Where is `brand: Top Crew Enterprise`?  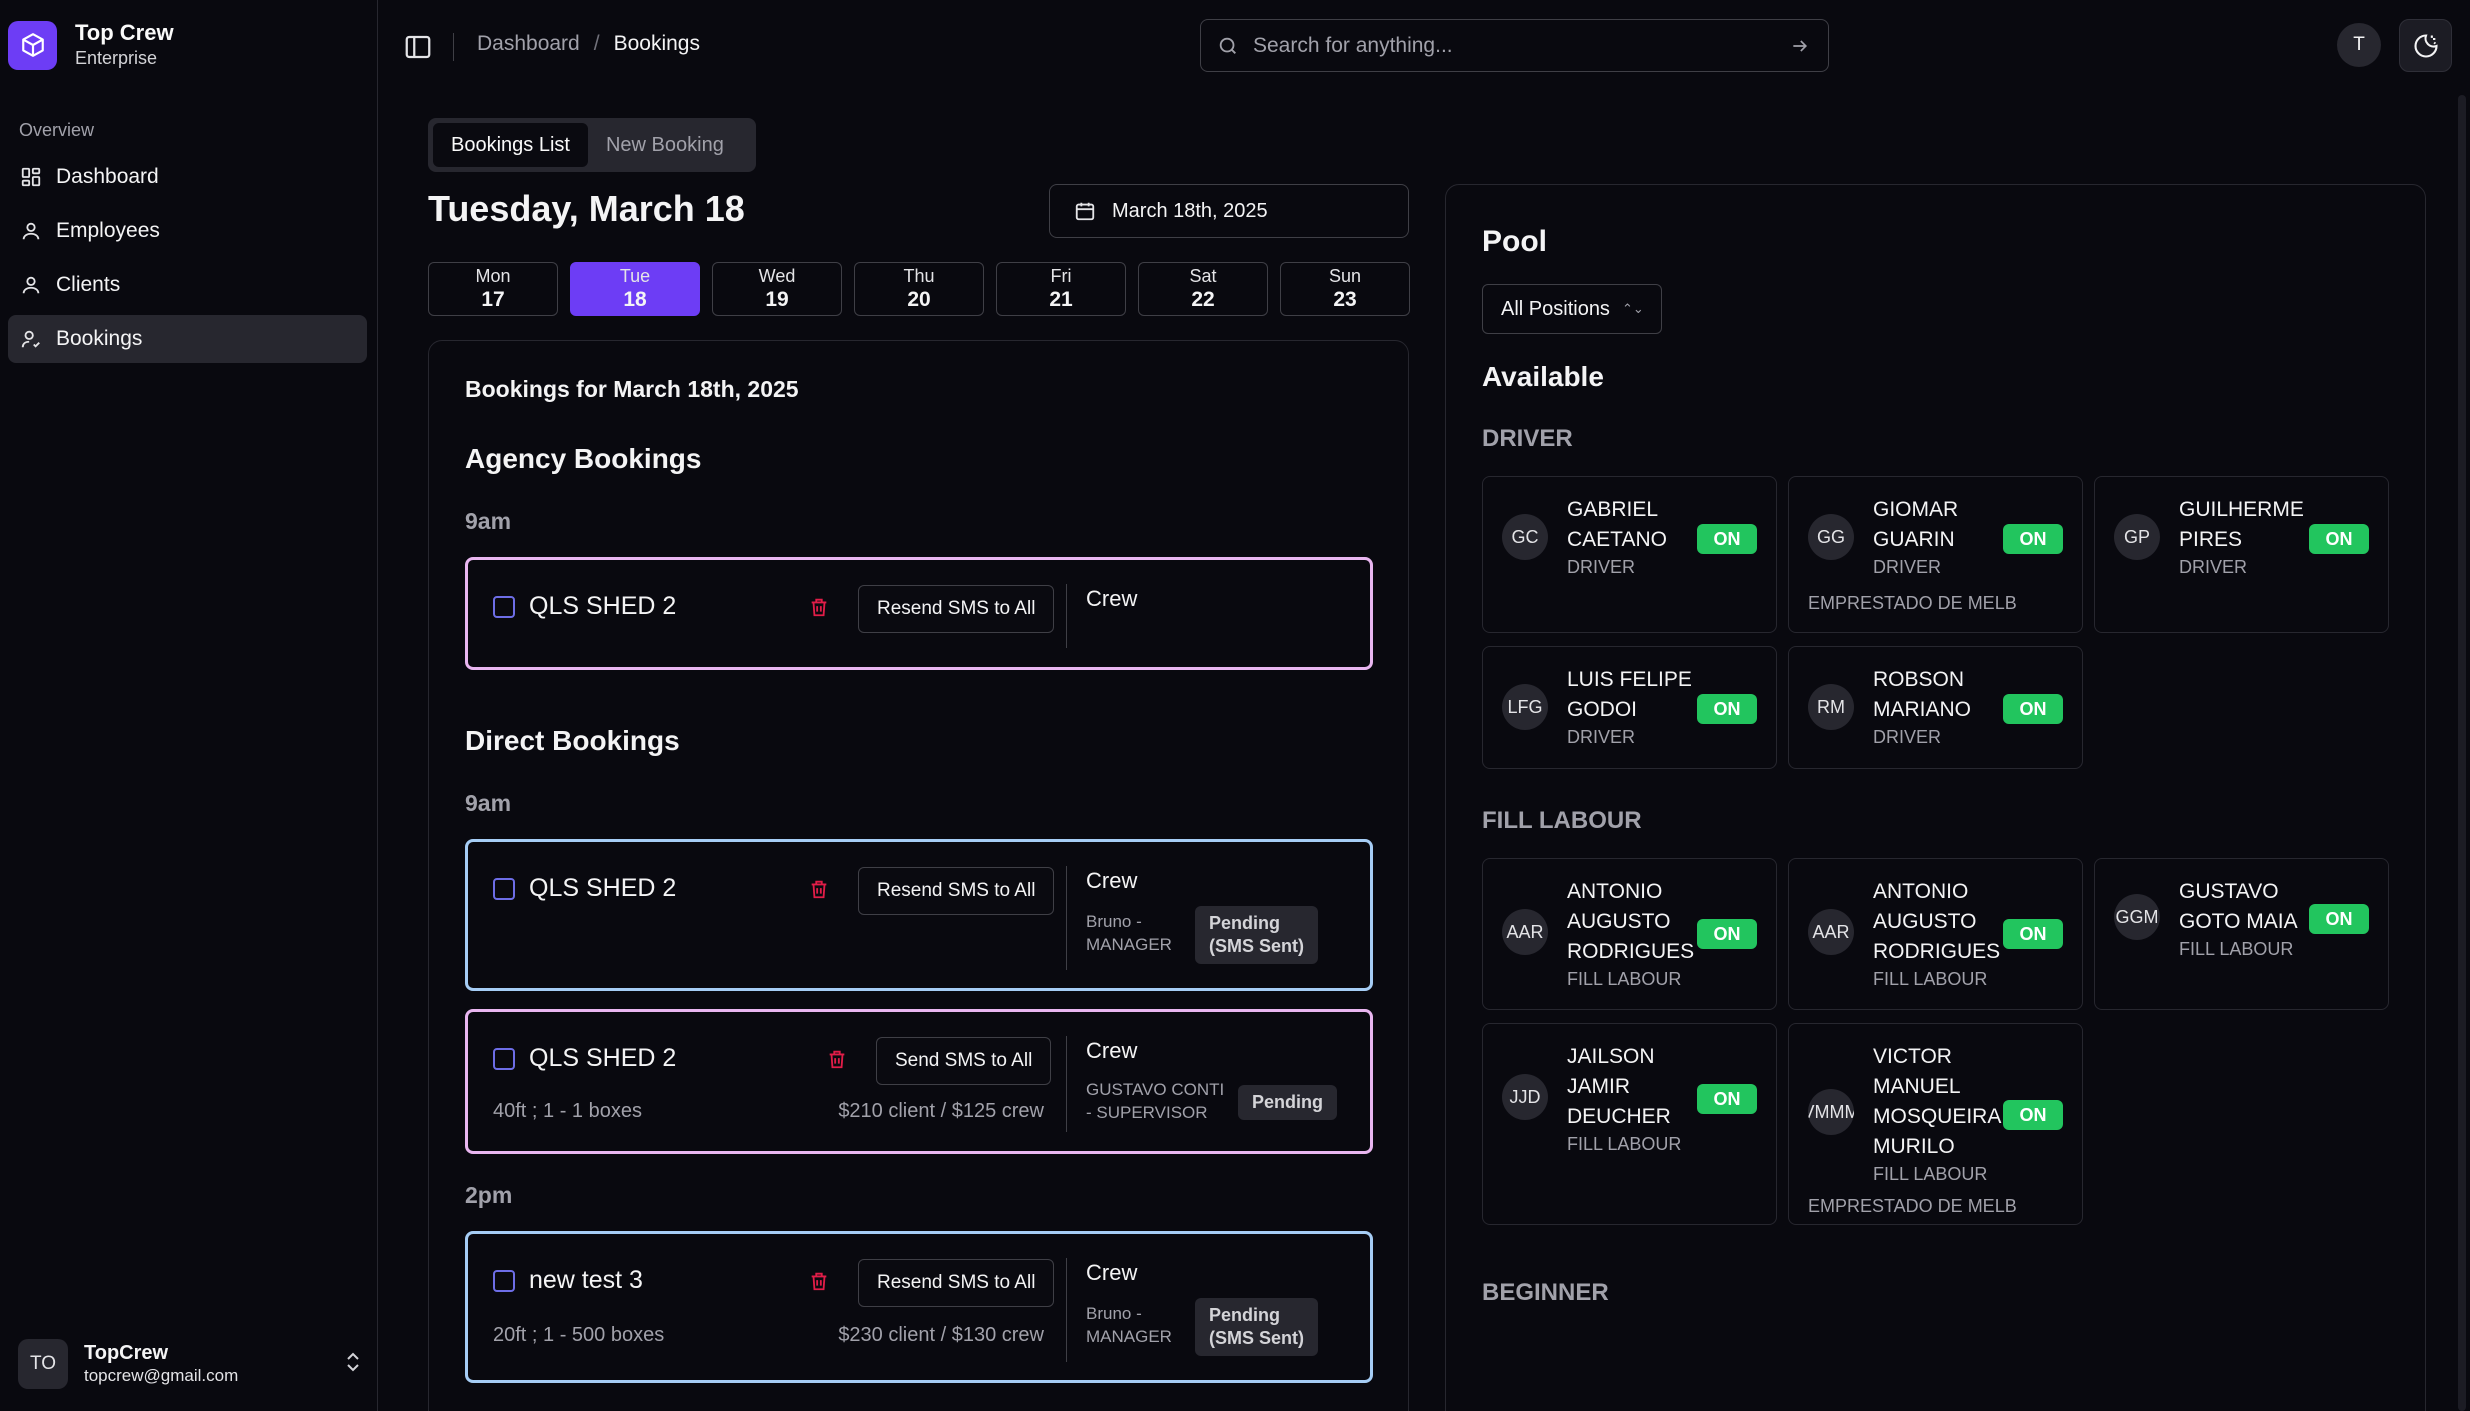 brand: Top Crew Enterprise is located at coordinates (91, 45).